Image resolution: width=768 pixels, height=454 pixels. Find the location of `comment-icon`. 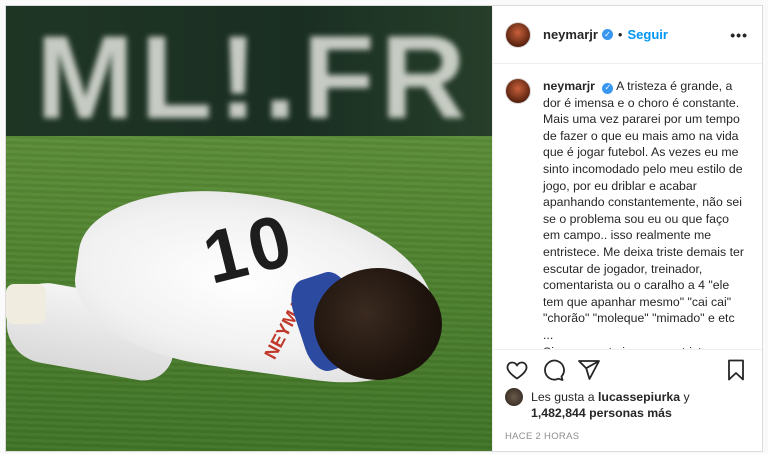

comment-icon is located at coordinates (553, 370).